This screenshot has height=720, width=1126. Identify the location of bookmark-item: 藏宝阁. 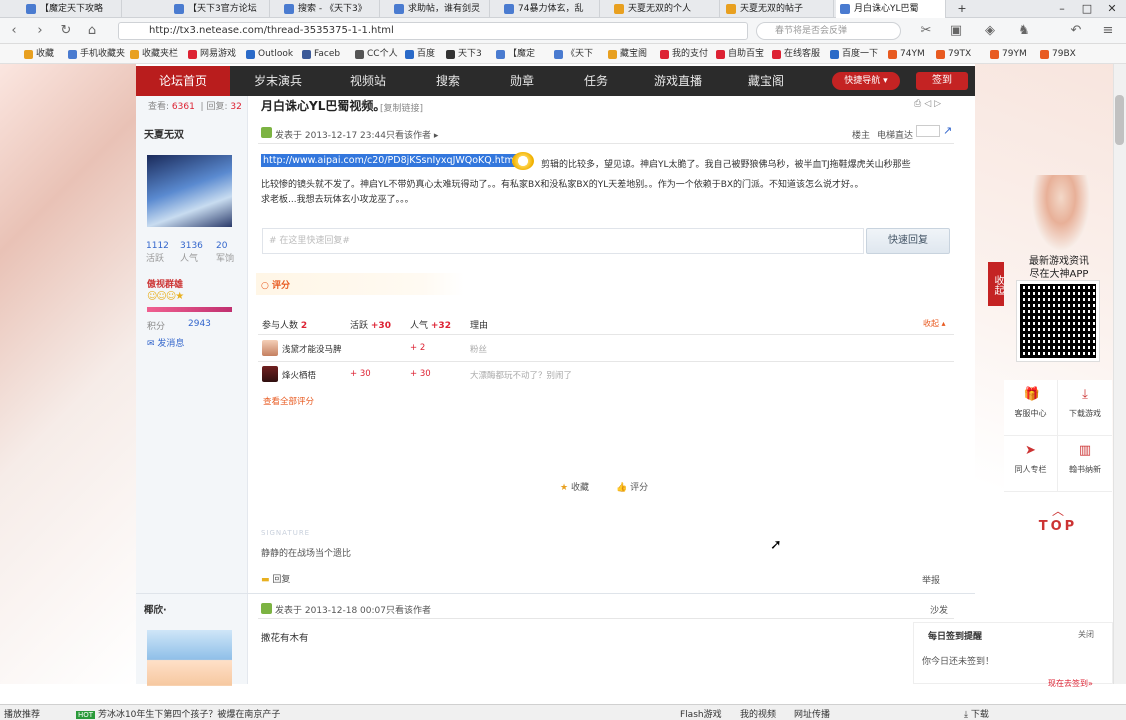
(627, 54).